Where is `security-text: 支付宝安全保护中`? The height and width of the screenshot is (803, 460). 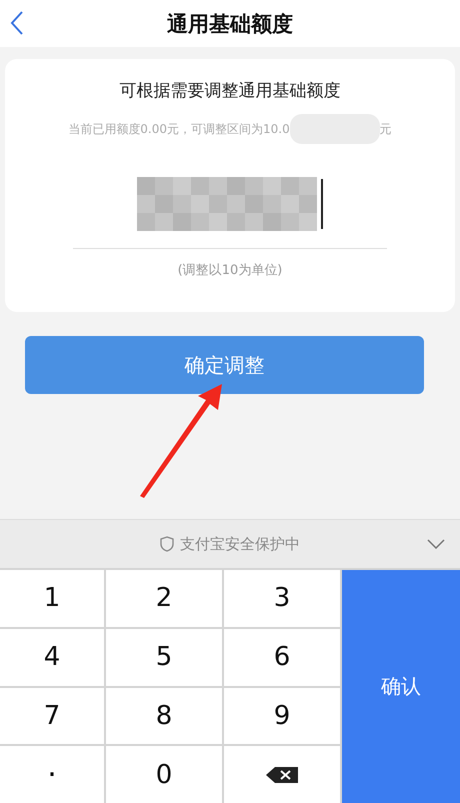
security-text: 支付宝安全保护中 is located at coordinates (240, 544).